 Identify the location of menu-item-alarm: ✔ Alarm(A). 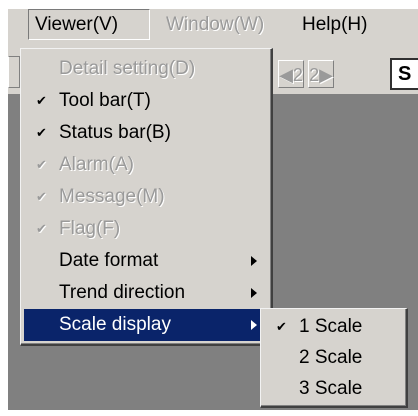
(145, 165).